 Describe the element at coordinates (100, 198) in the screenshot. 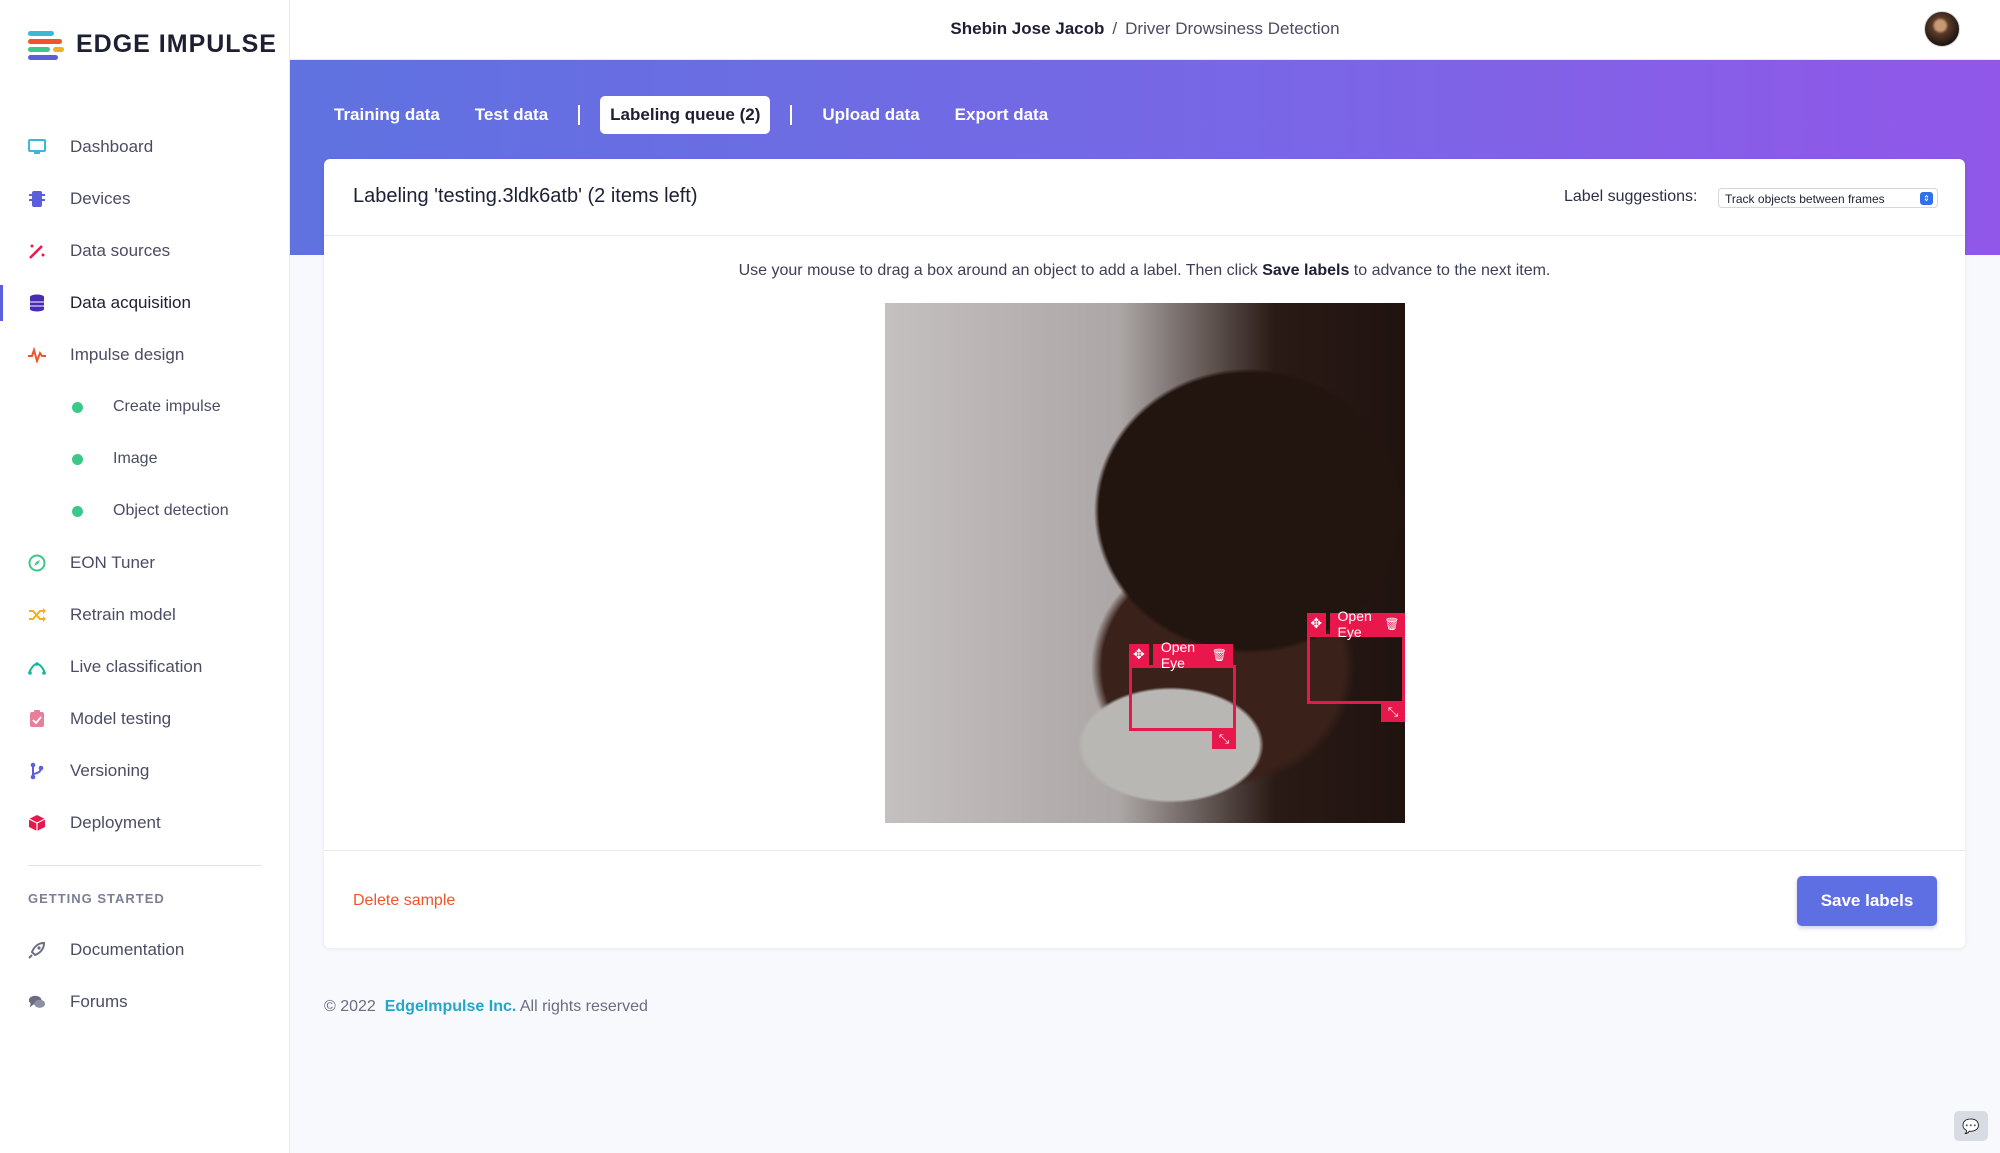

I see `sidebar-item-label: Devices` at that location.